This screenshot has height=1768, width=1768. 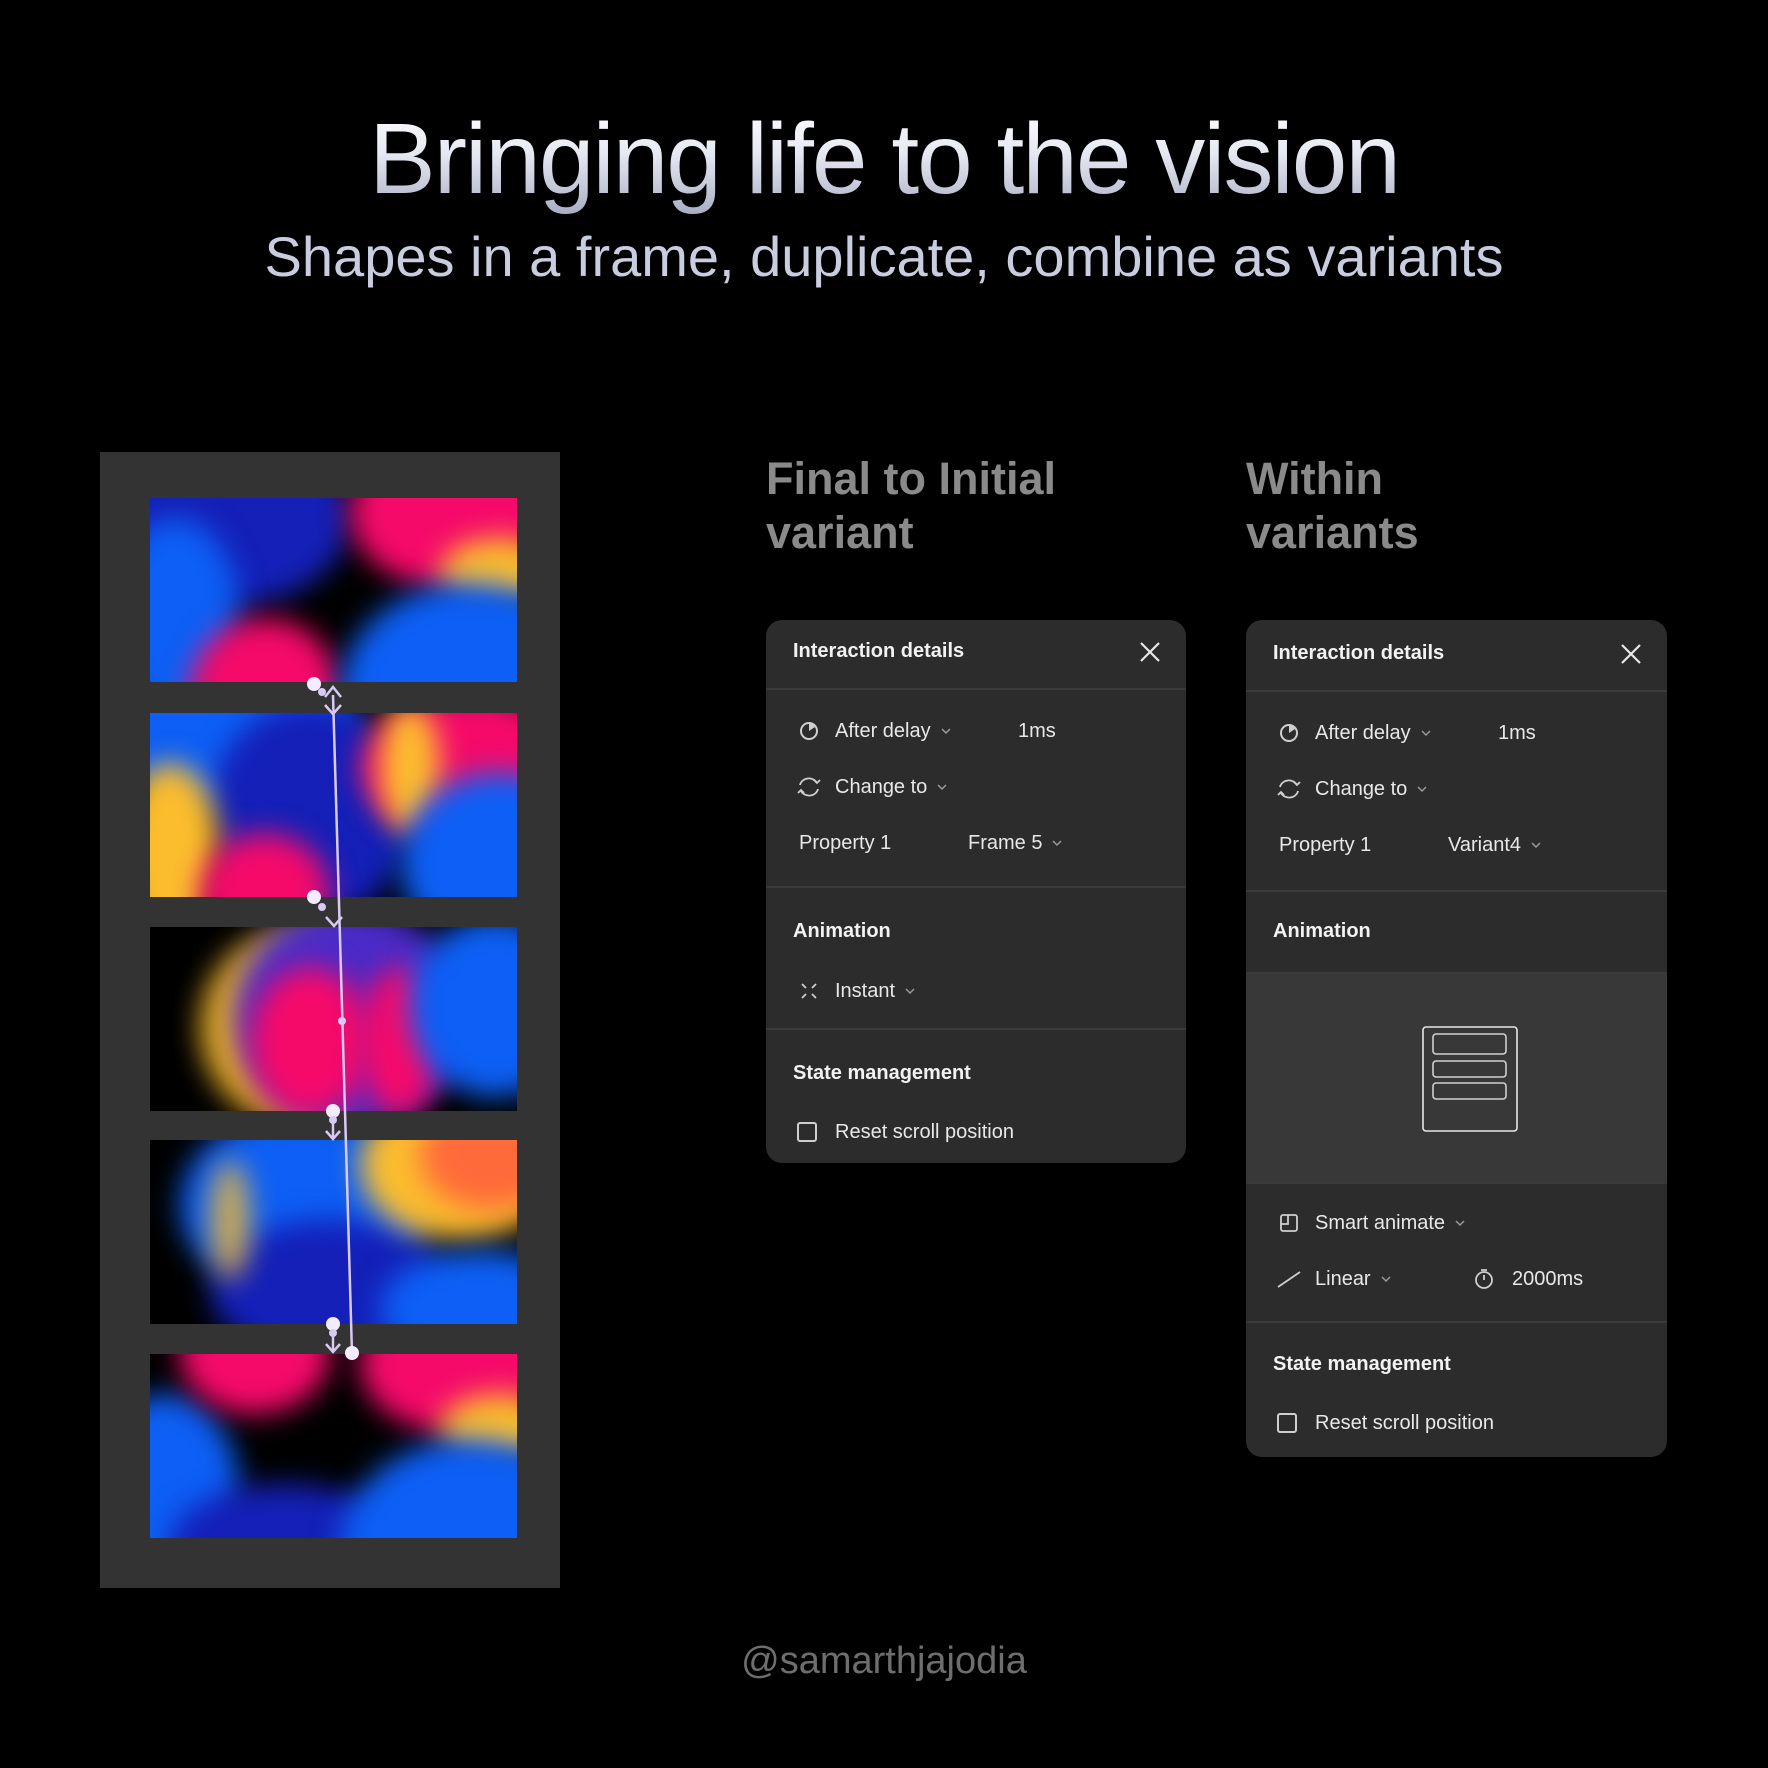 What do you see at coordinates (884, 1661) in the screenshot?
I see `author-handle: @samarthjajodia` at bounding box center [884, 1661].